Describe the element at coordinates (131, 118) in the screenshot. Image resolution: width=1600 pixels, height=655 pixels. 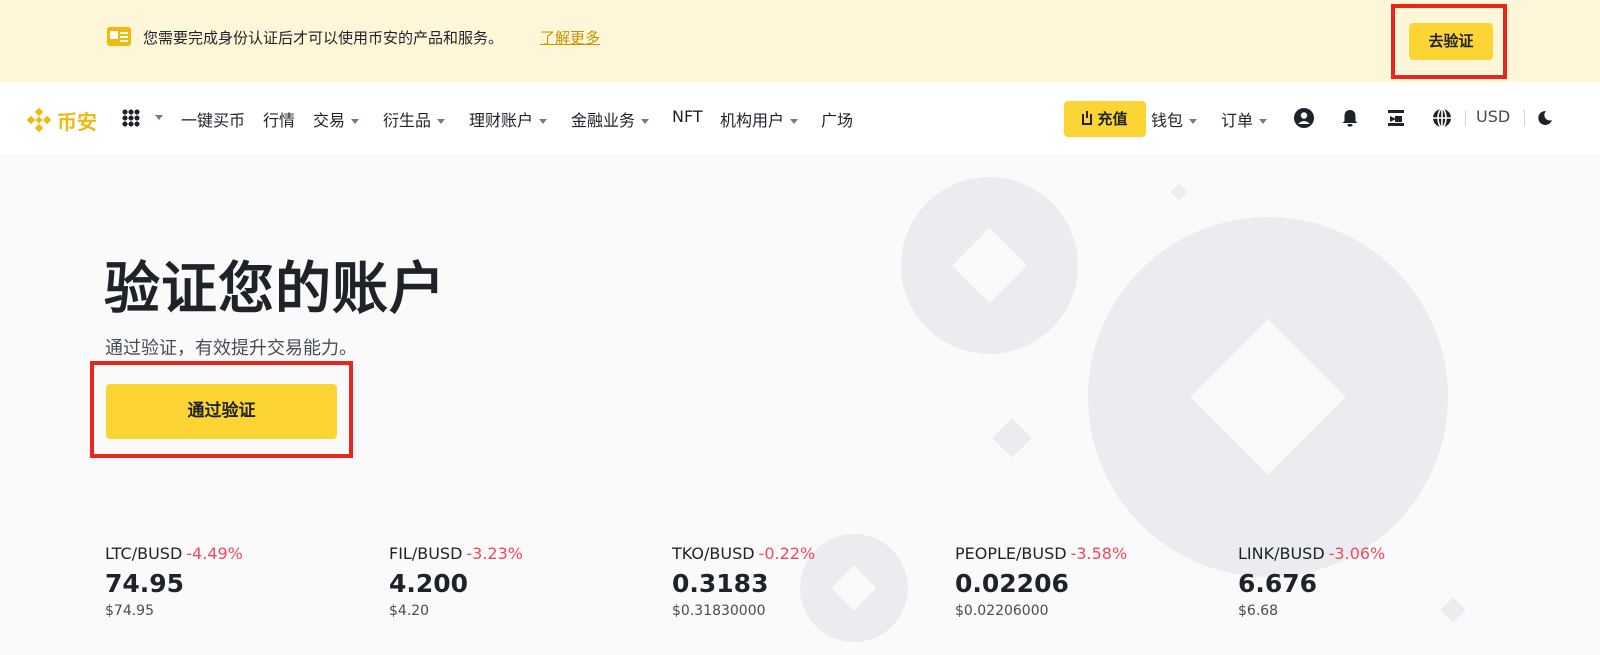
I see `apps-grid-icon` at that location.